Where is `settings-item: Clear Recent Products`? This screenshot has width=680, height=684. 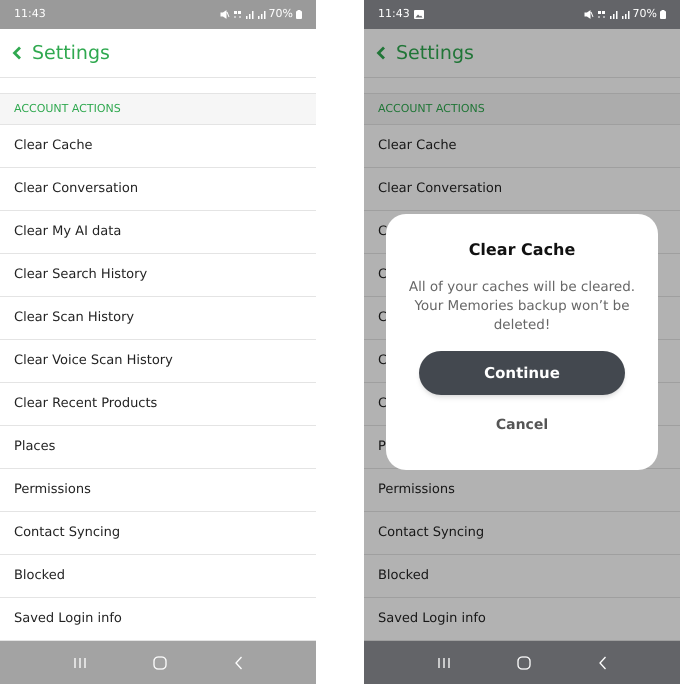
settings-item: Clear Recent Products is located at coordinates (158, 404).